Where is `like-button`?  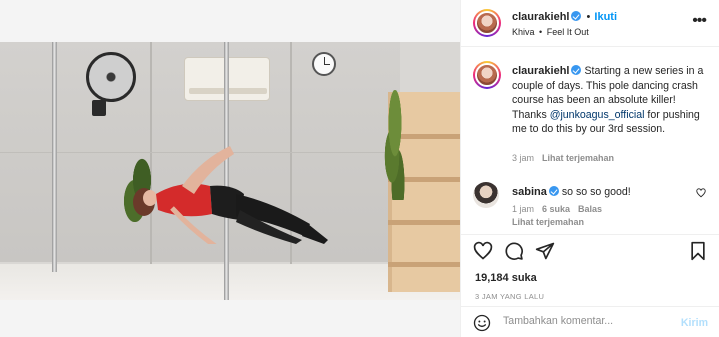
like-button is located at coordinates (483, 251).